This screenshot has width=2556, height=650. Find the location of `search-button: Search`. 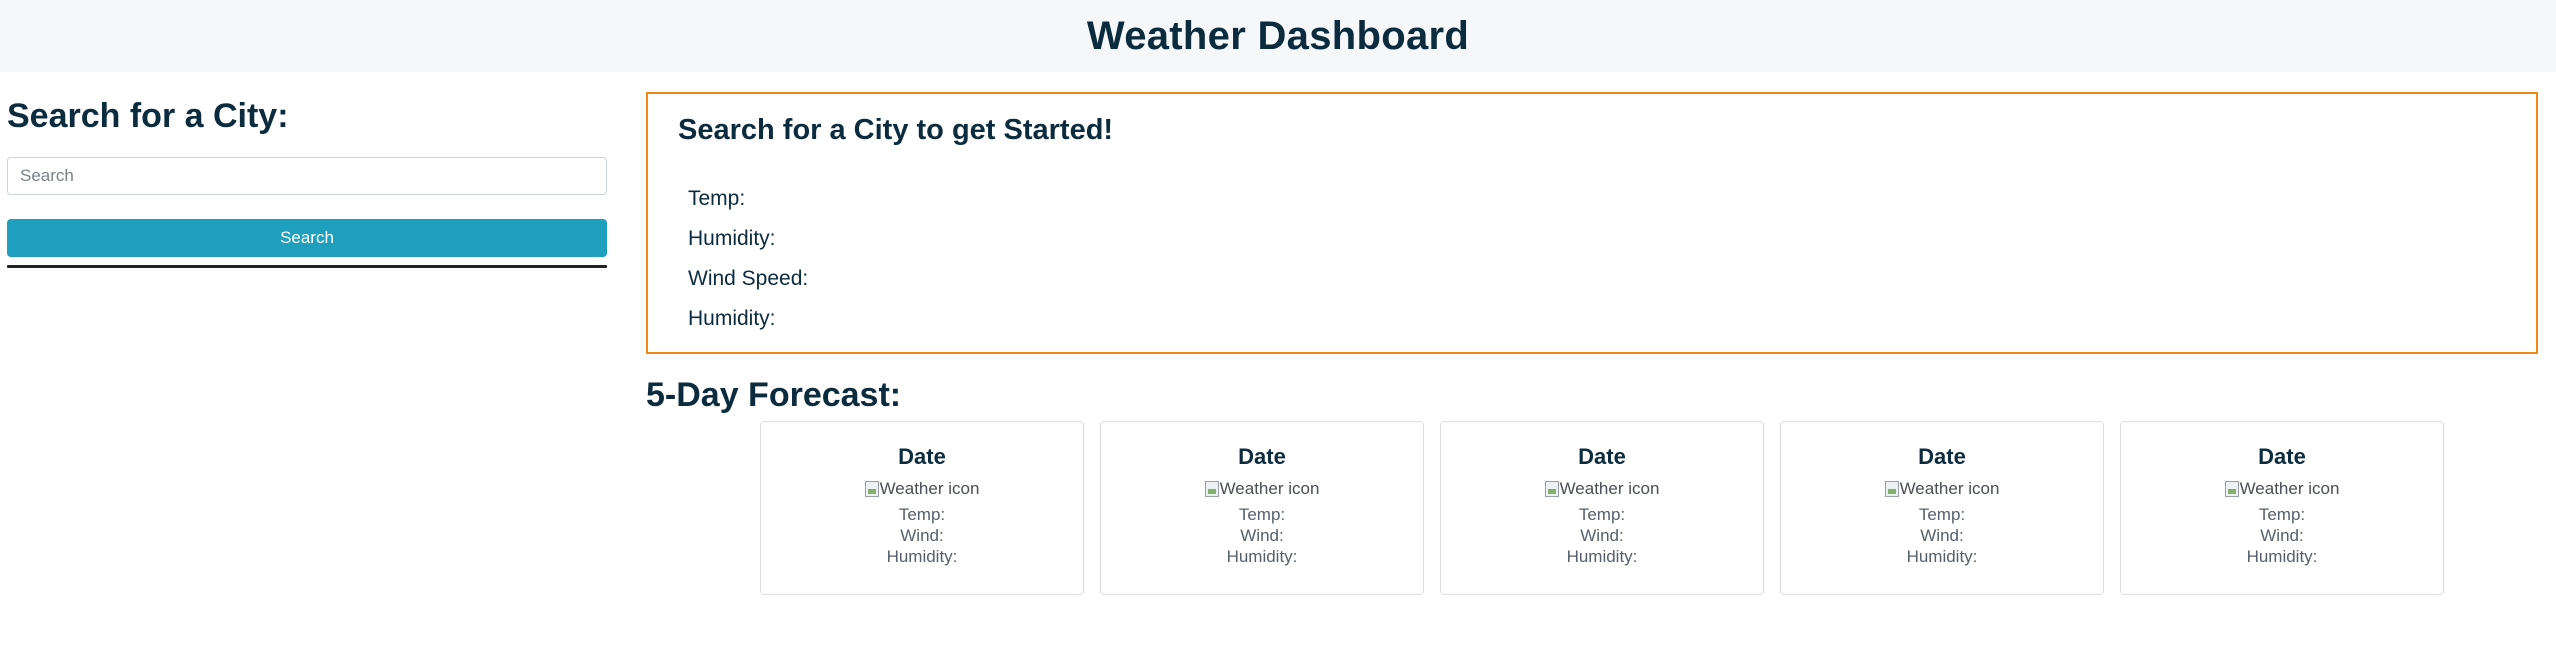

search-button: Search is located at coordinates (307, 238).